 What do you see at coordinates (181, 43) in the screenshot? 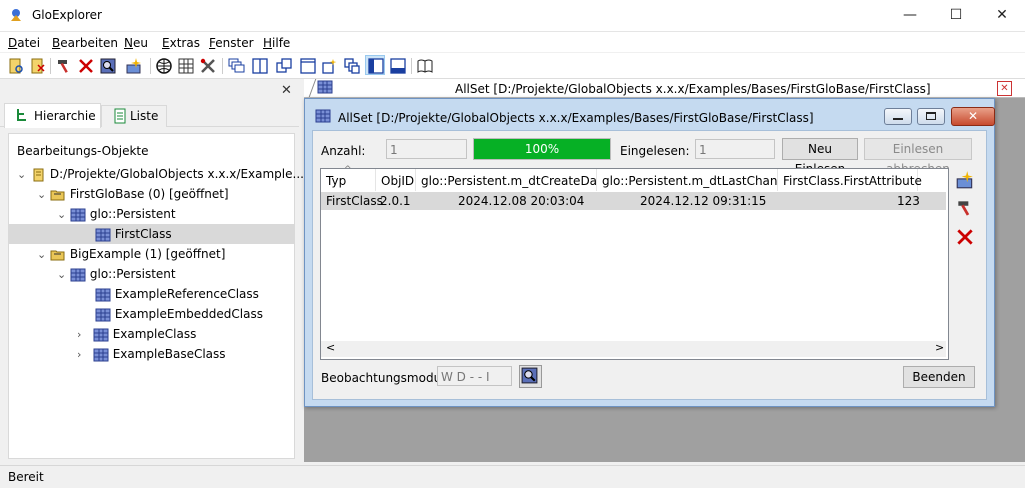
I see `menu-extras: Extras` at bounding box center [181, 43].